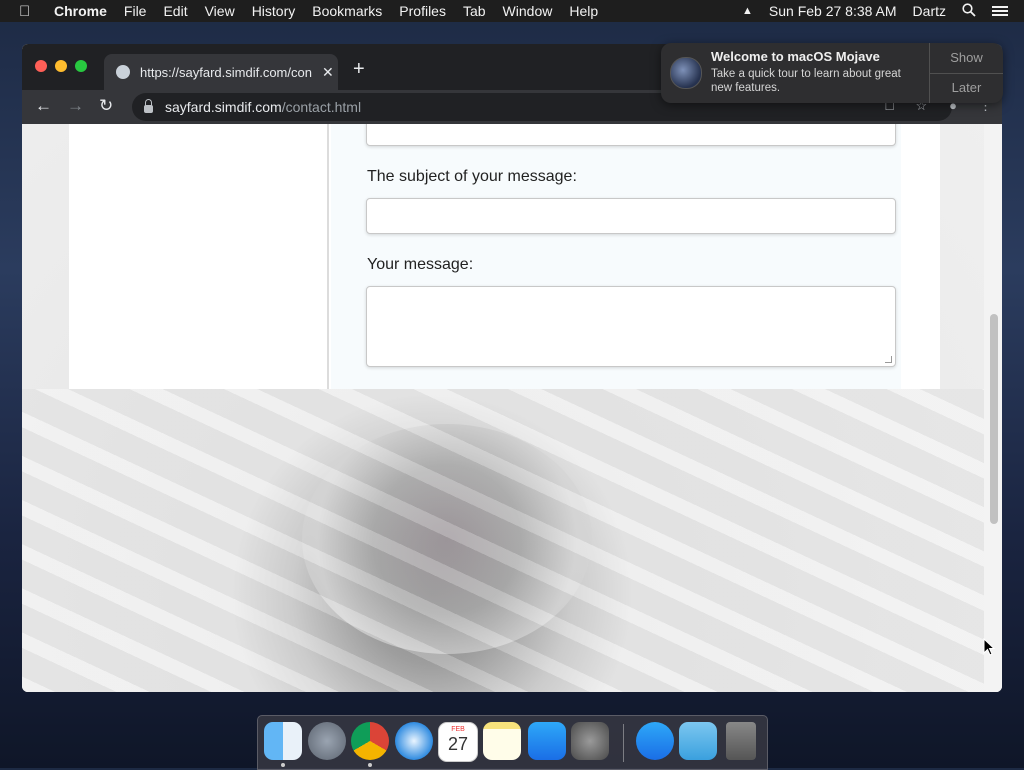  What do you see at coordinates (528, 11) in the screenshot?
I see `menu-window: Window` at bounding box center [528, 11].